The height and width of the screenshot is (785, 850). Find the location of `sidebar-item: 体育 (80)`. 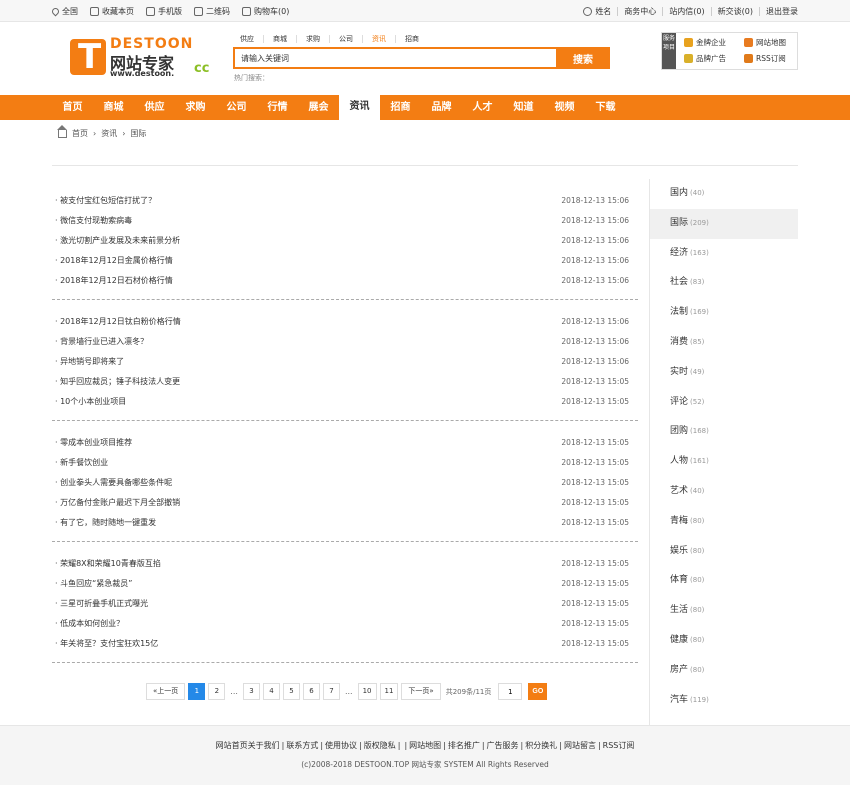

sidebar-item: 体育 (80) is located at coordinates (724, 581).